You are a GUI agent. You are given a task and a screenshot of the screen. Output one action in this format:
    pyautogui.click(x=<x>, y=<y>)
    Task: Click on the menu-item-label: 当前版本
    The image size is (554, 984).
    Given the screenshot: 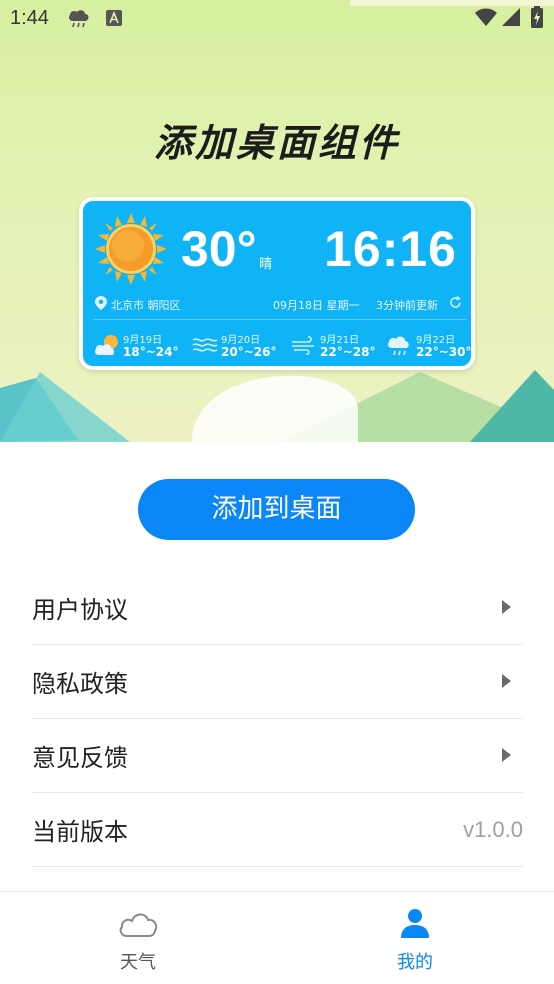 What is the action you would take?
    pyautogui.click(x=80, y=832)
    